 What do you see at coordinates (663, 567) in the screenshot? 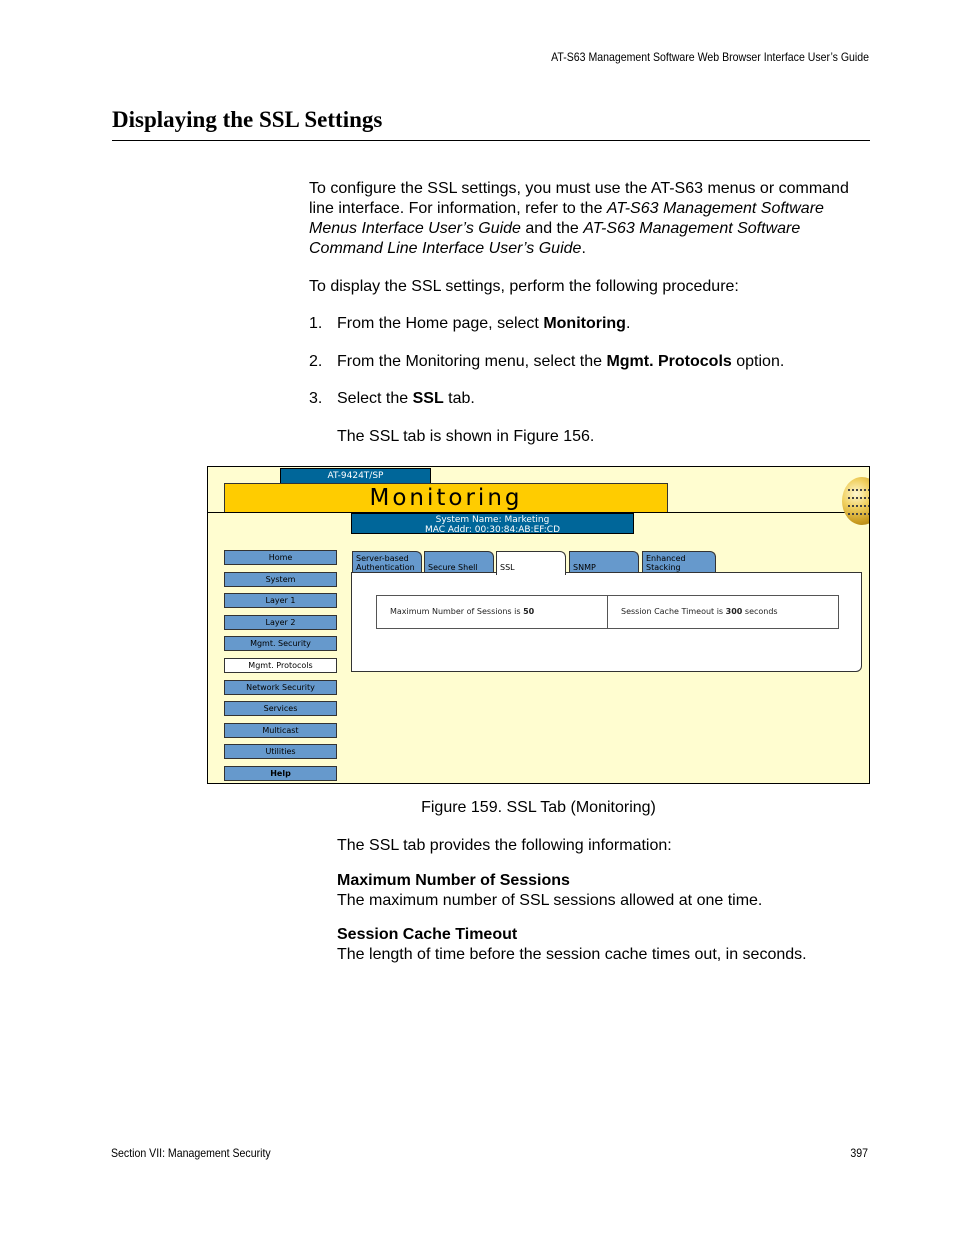
I see `tab-label-line2: Stacking` at bounding box center [663, 567].